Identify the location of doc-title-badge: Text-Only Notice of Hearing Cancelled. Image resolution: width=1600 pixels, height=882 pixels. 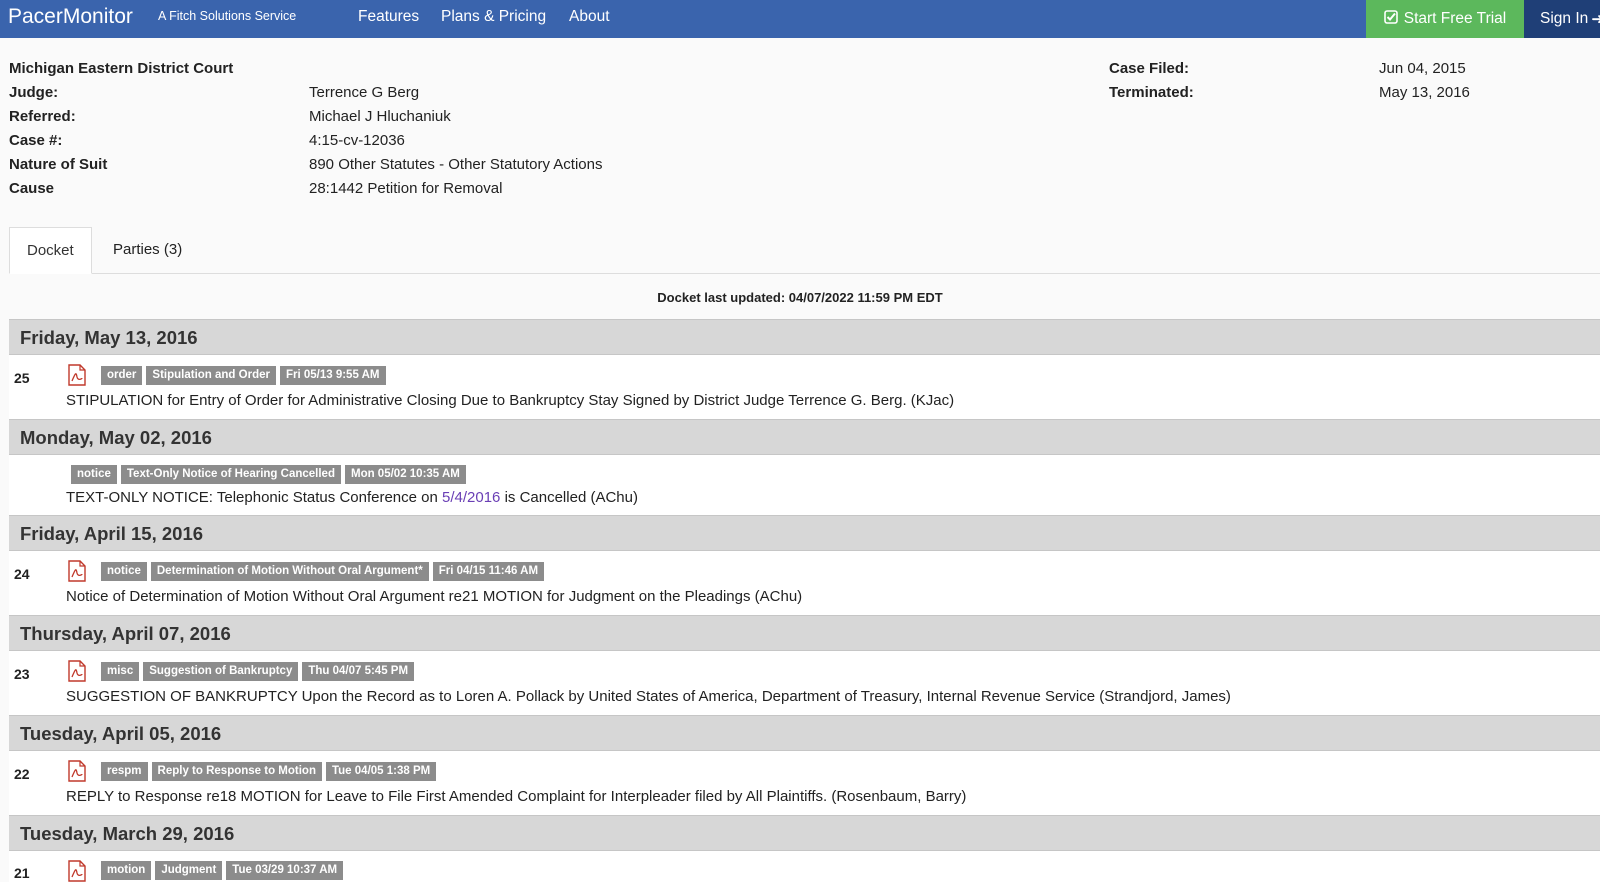
(230, 474).